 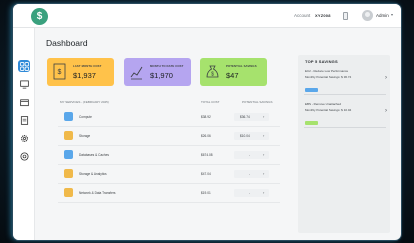 What do you see at coordinates (68, 173) in the screenshot?
I see `analytics-icon` at bounding box center [68, 173].